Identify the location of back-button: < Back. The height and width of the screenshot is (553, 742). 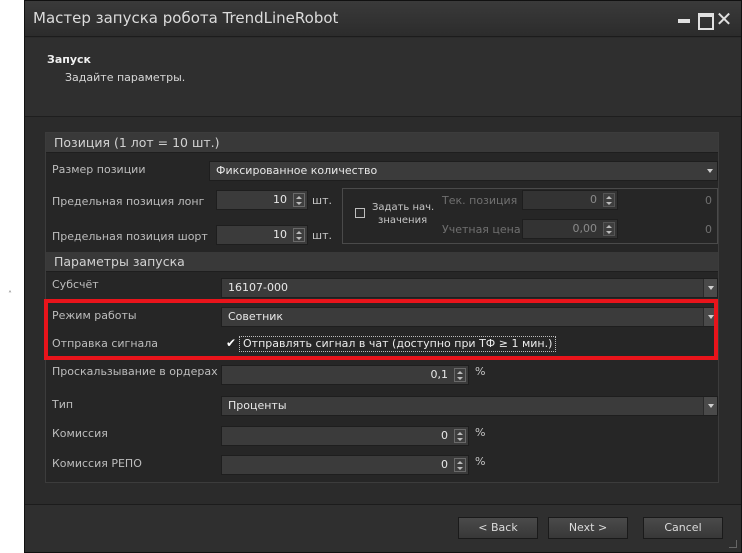
(498, 528).